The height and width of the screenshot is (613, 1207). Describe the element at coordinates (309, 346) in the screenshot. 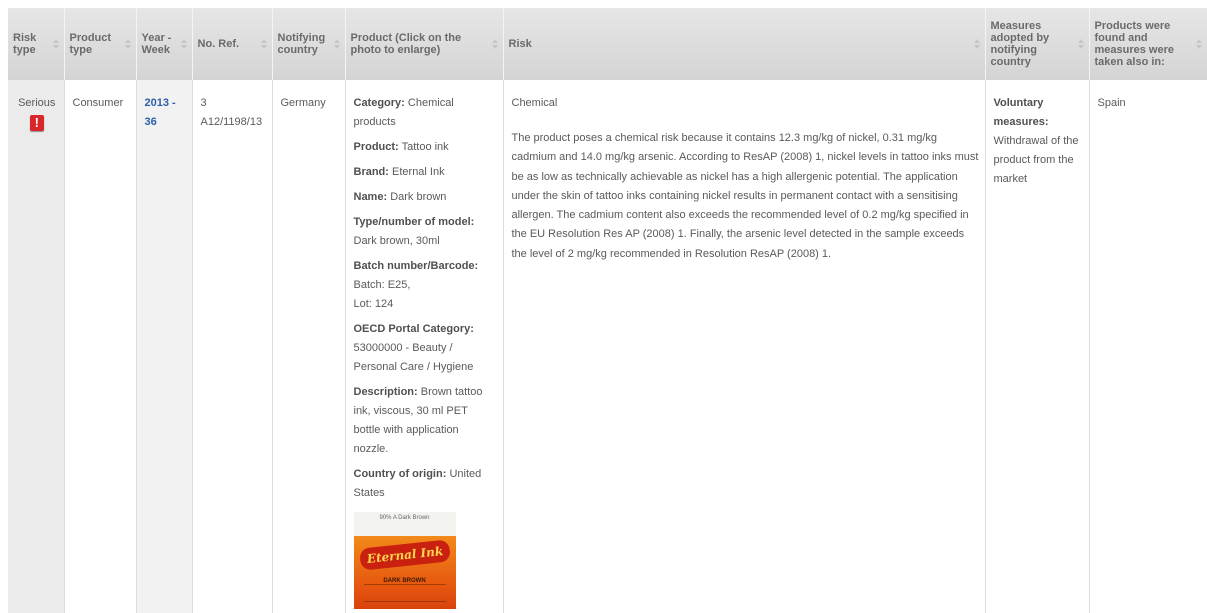

I see `cell-notifying-country: Germany` at that location.